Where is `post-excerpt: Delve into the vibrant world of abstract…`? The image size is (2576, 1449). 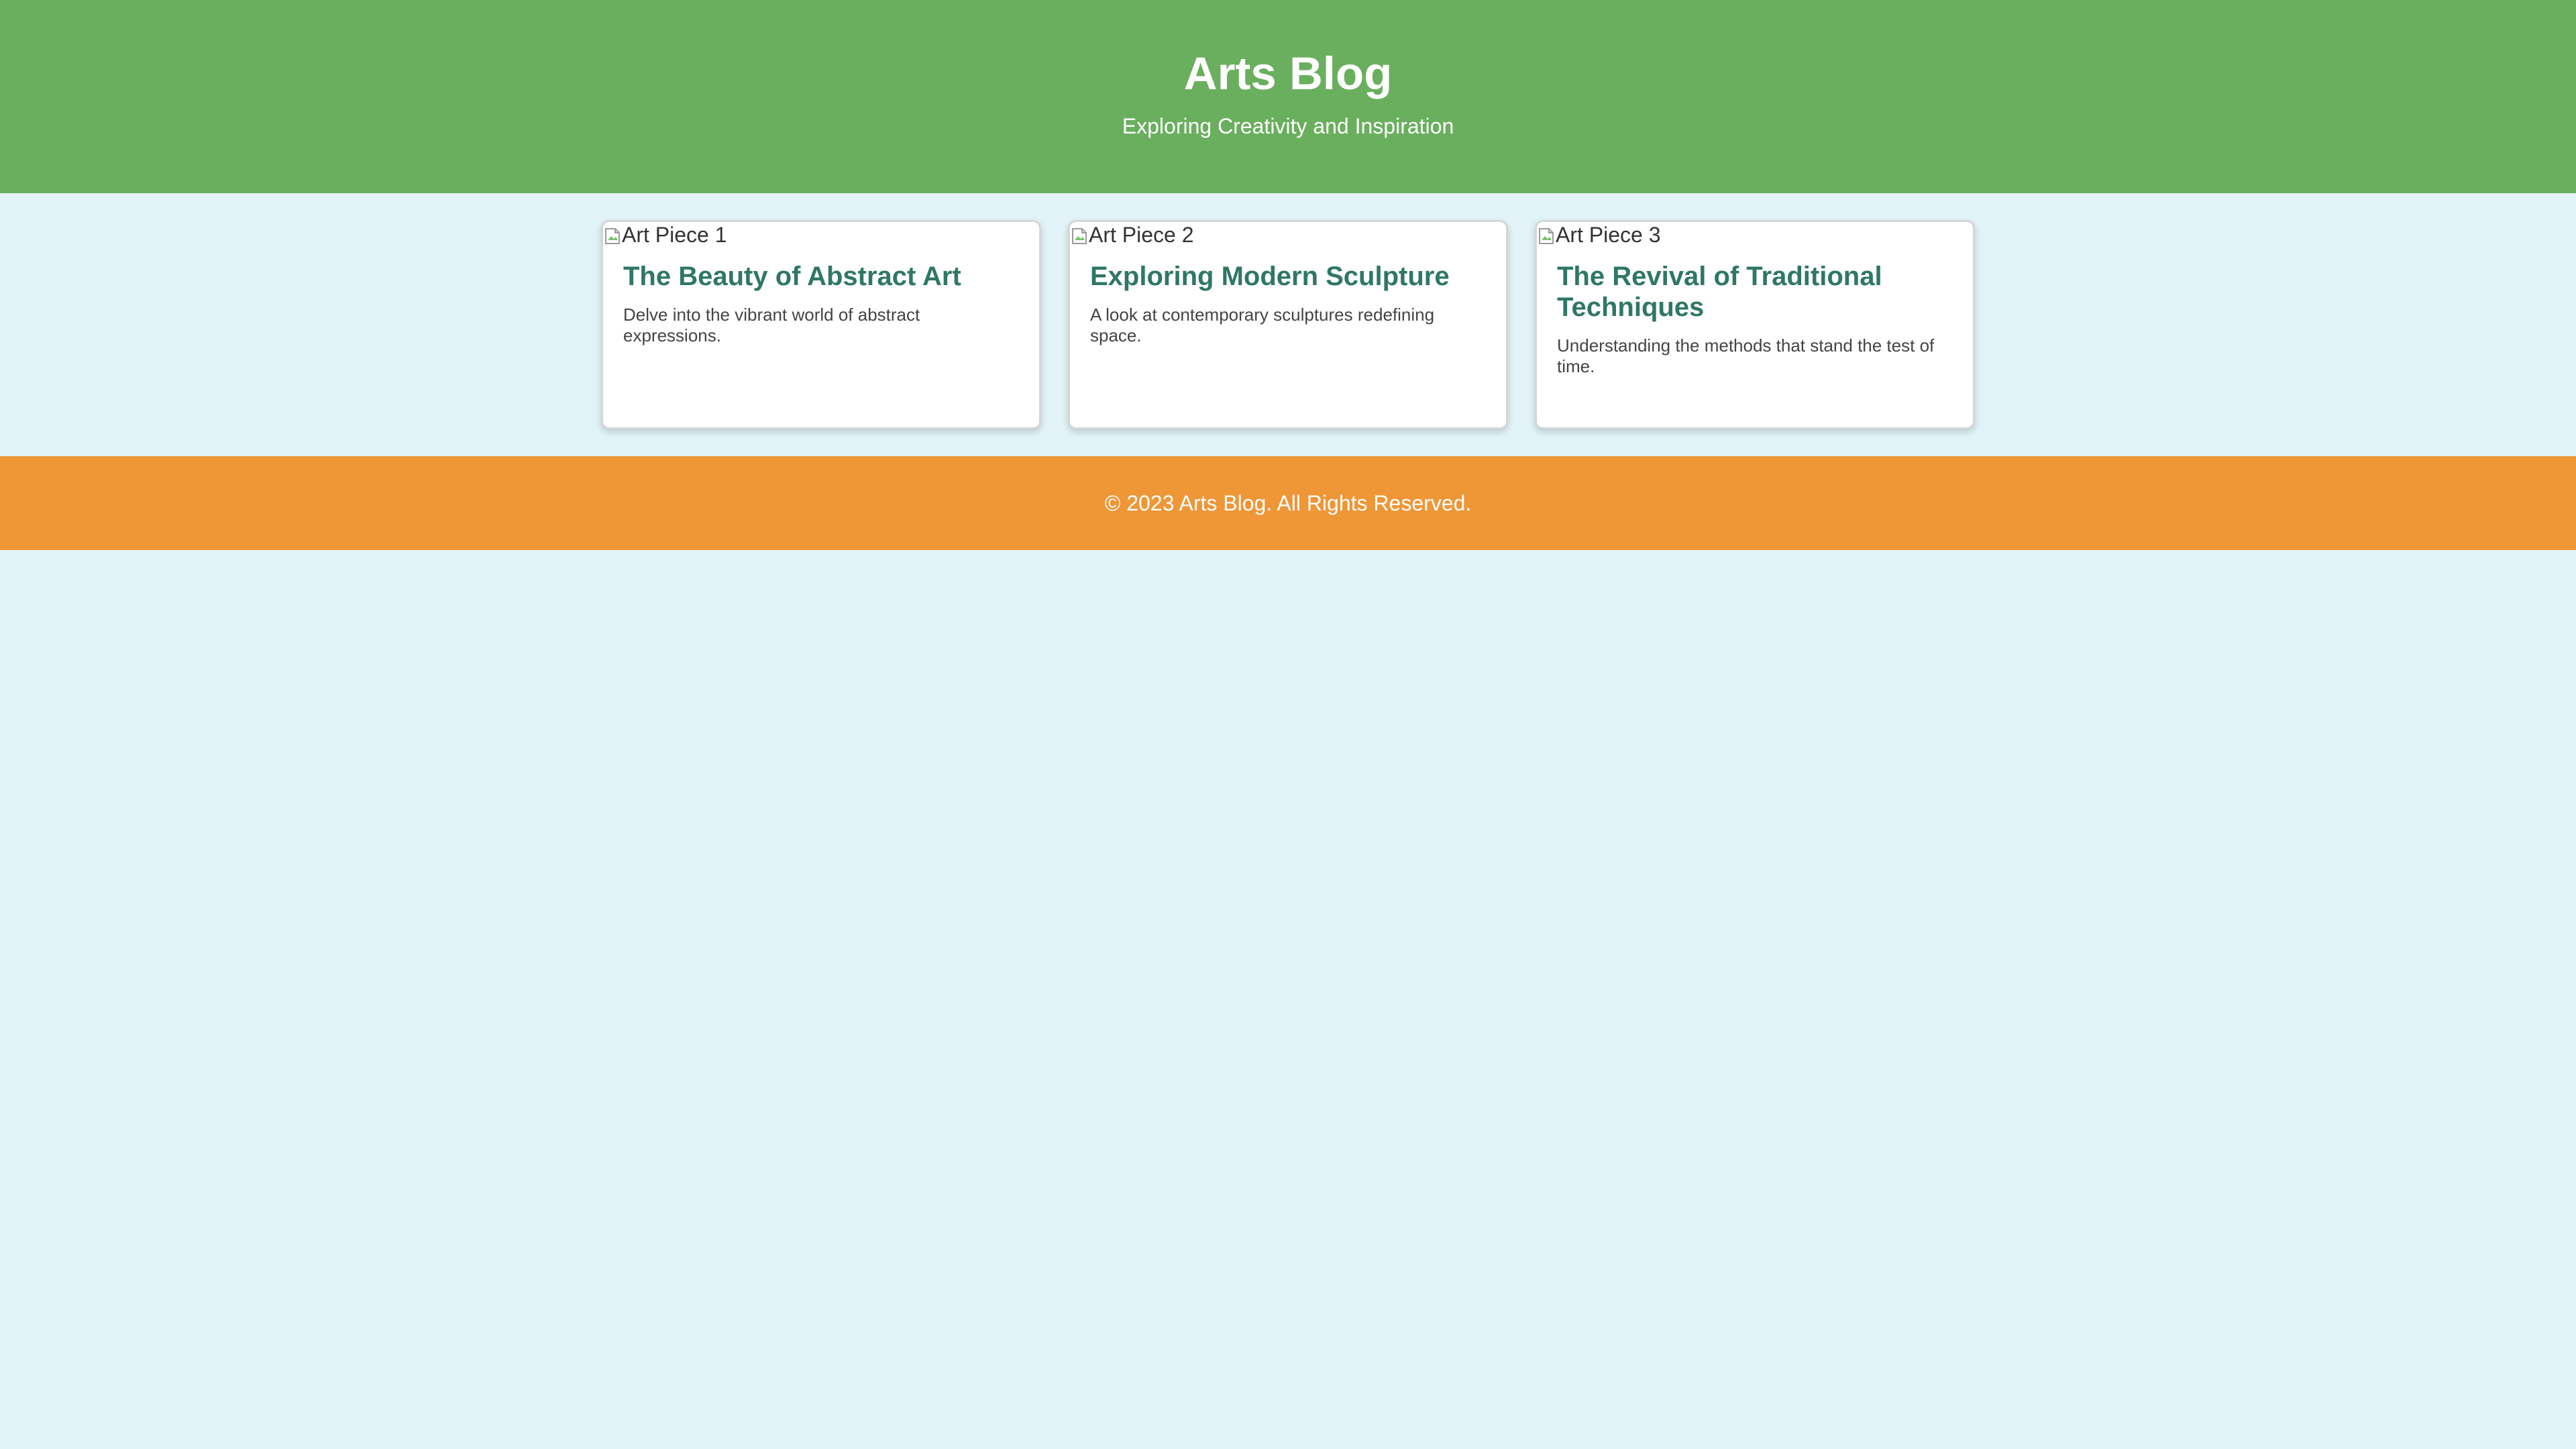
post-excerpt: Delve into the vibrant world of abstract… is located at coordinates (771, 325).